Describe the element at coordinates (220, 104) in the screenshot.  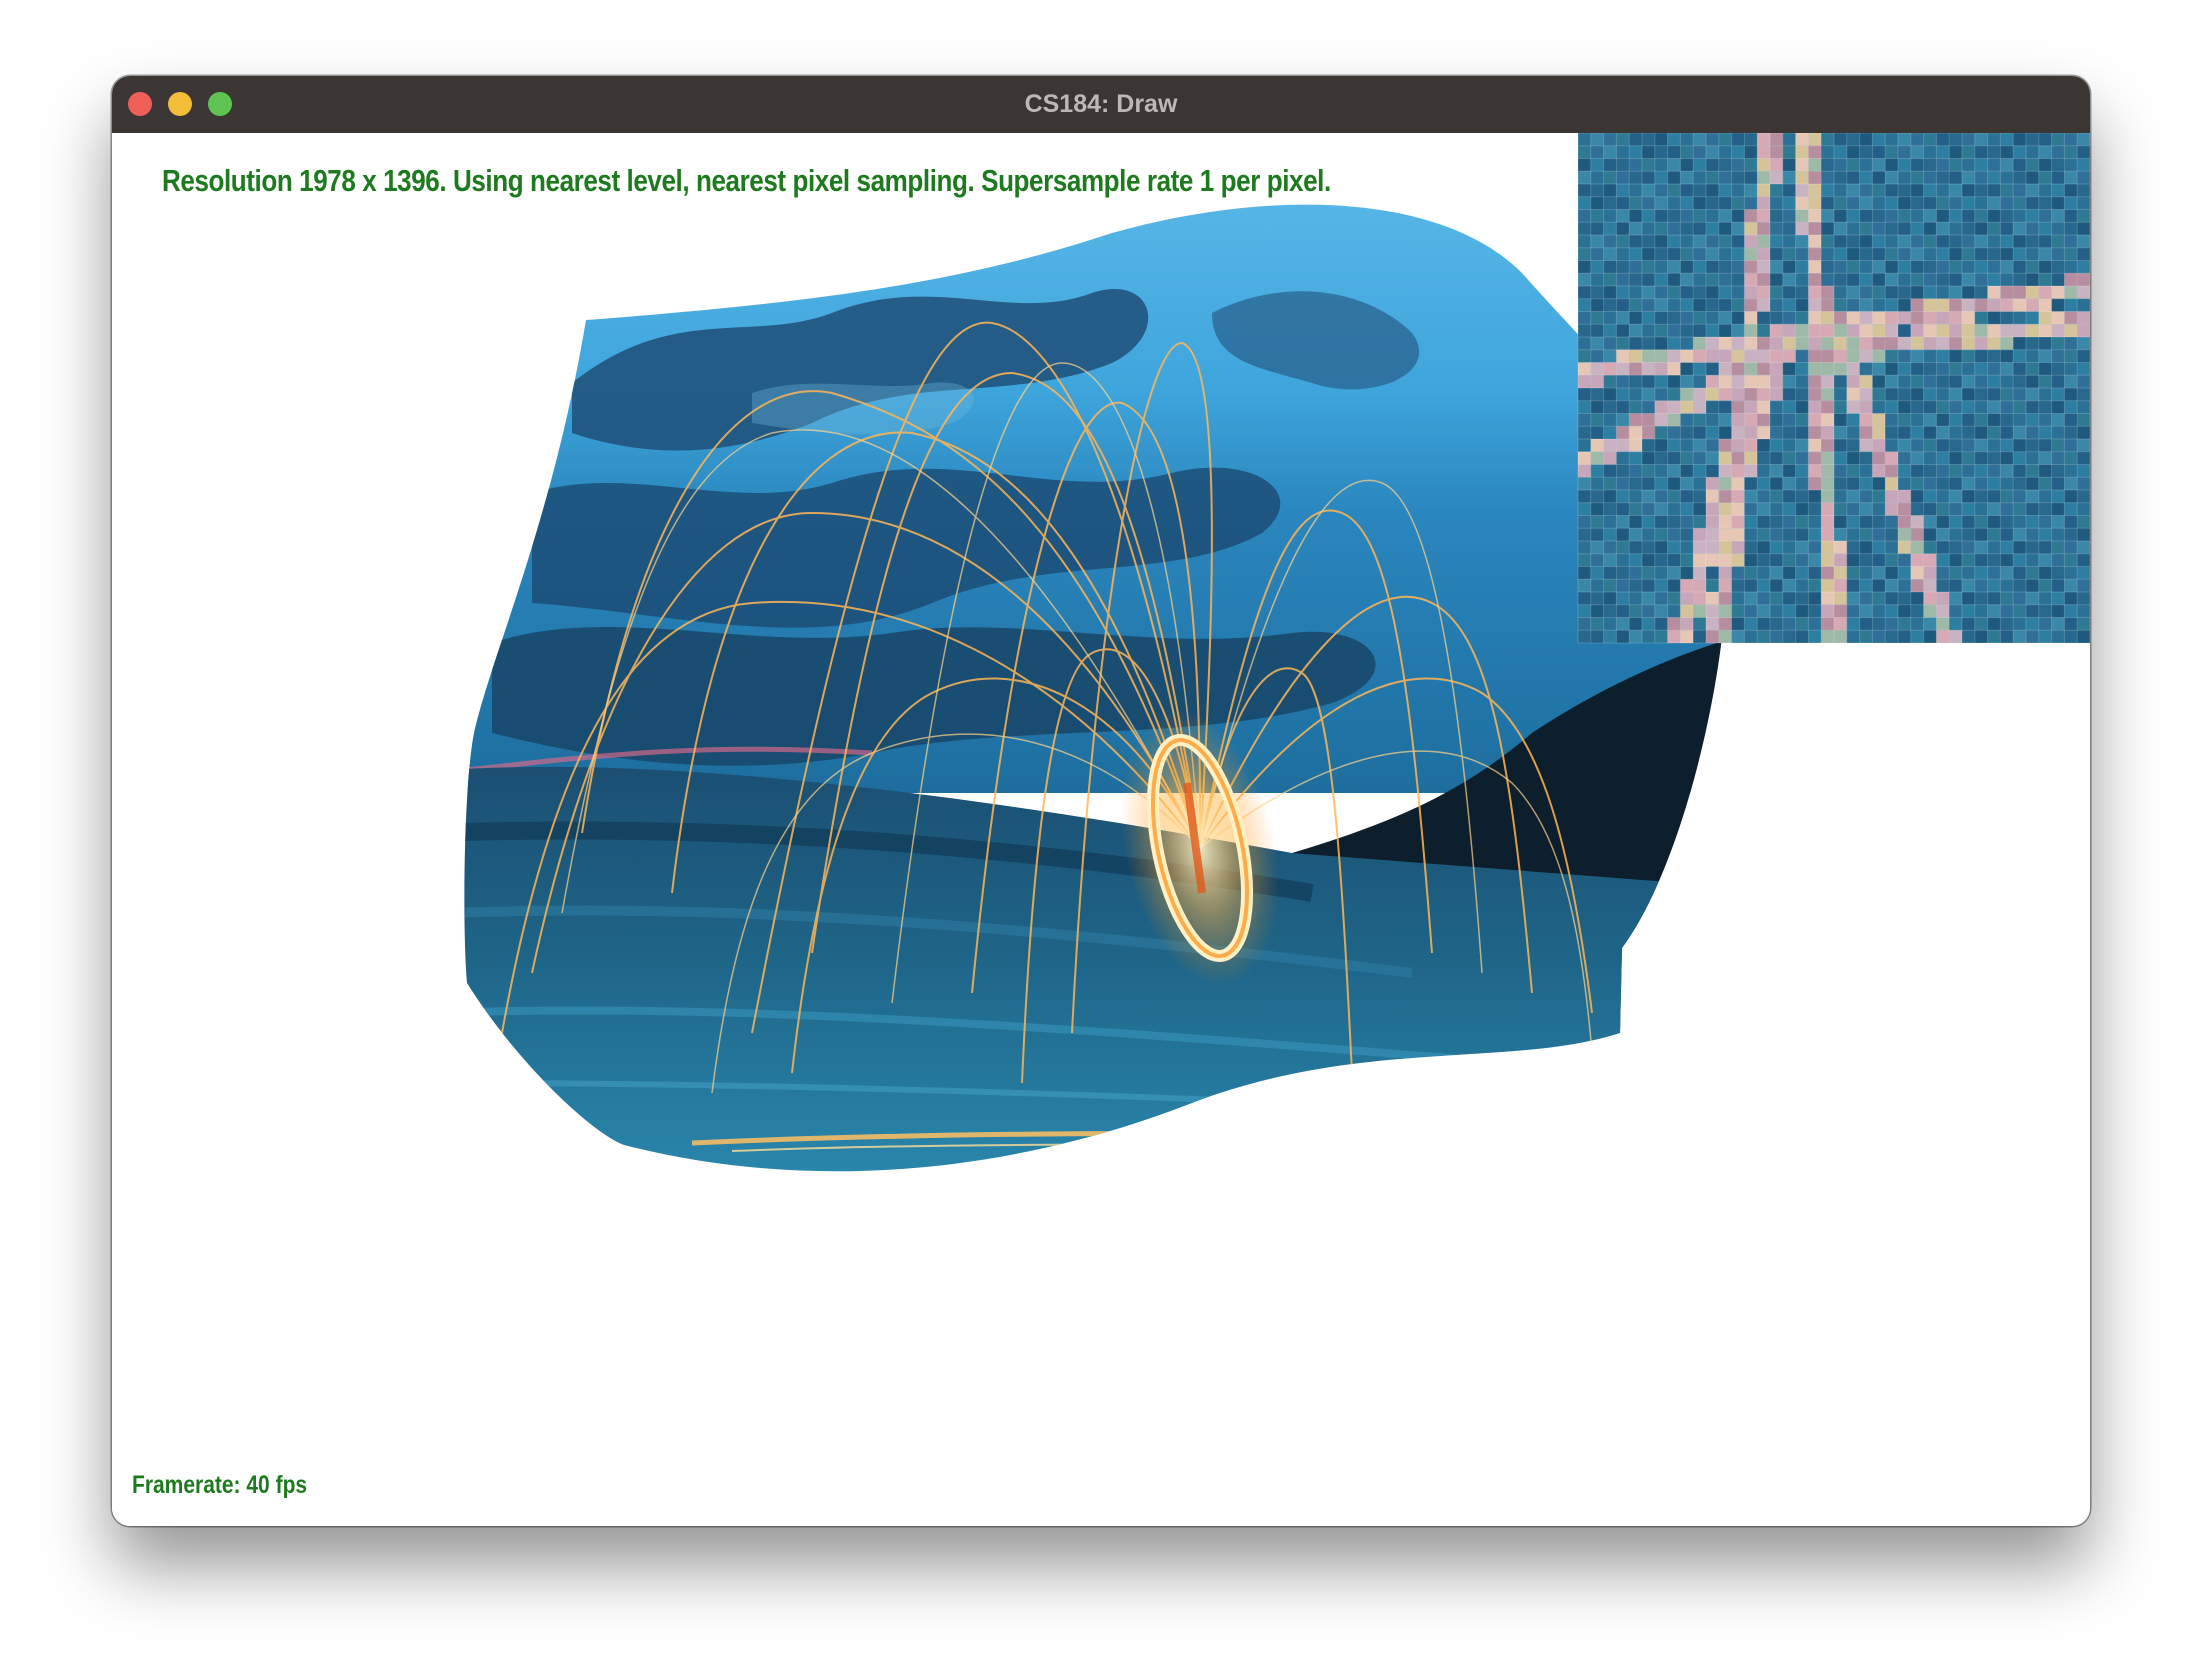
I see `zoom-icon` at that location.